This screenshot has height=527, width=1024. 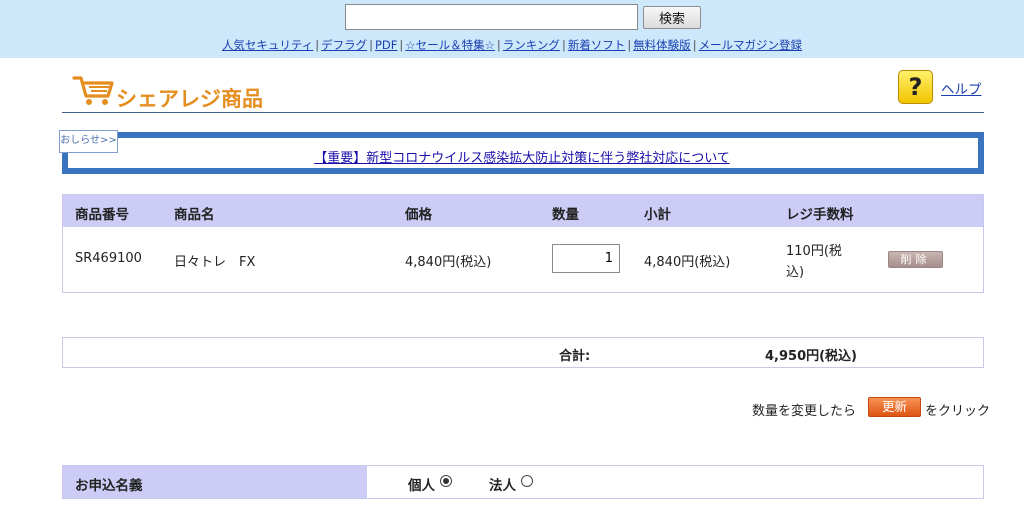 I want to click on logo-text: シェアレジ商品, so click(x=189, y=99).